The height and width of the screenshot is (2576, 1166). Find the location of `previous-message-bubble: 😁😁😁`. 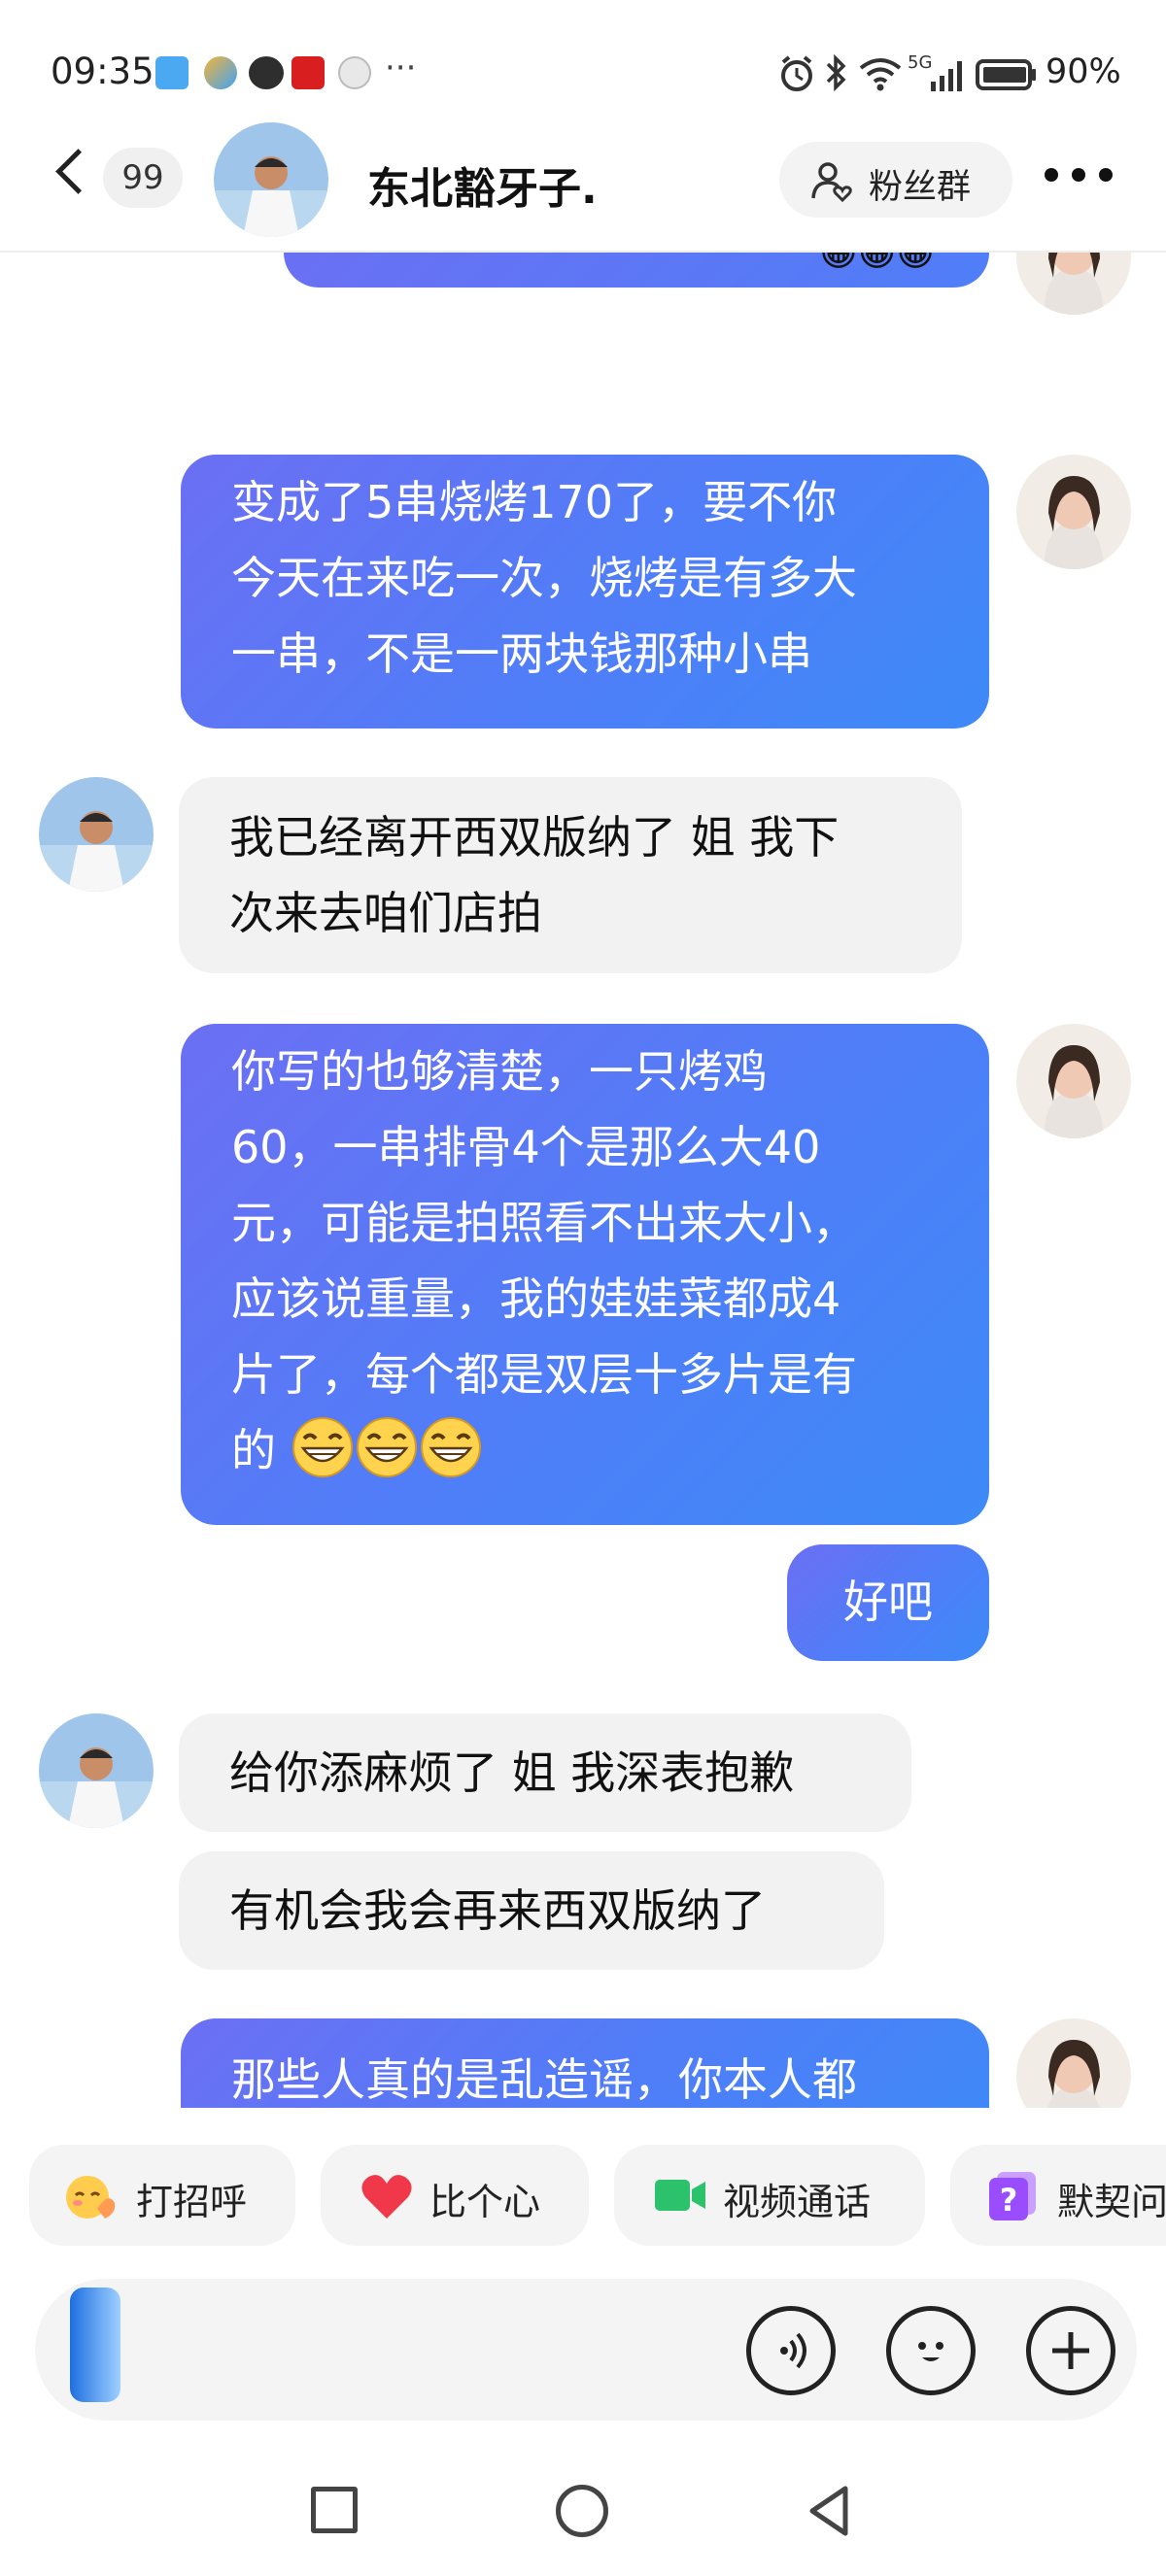

previous-message-bubble: 😁😁😁 is located at coordinates (636, 270).